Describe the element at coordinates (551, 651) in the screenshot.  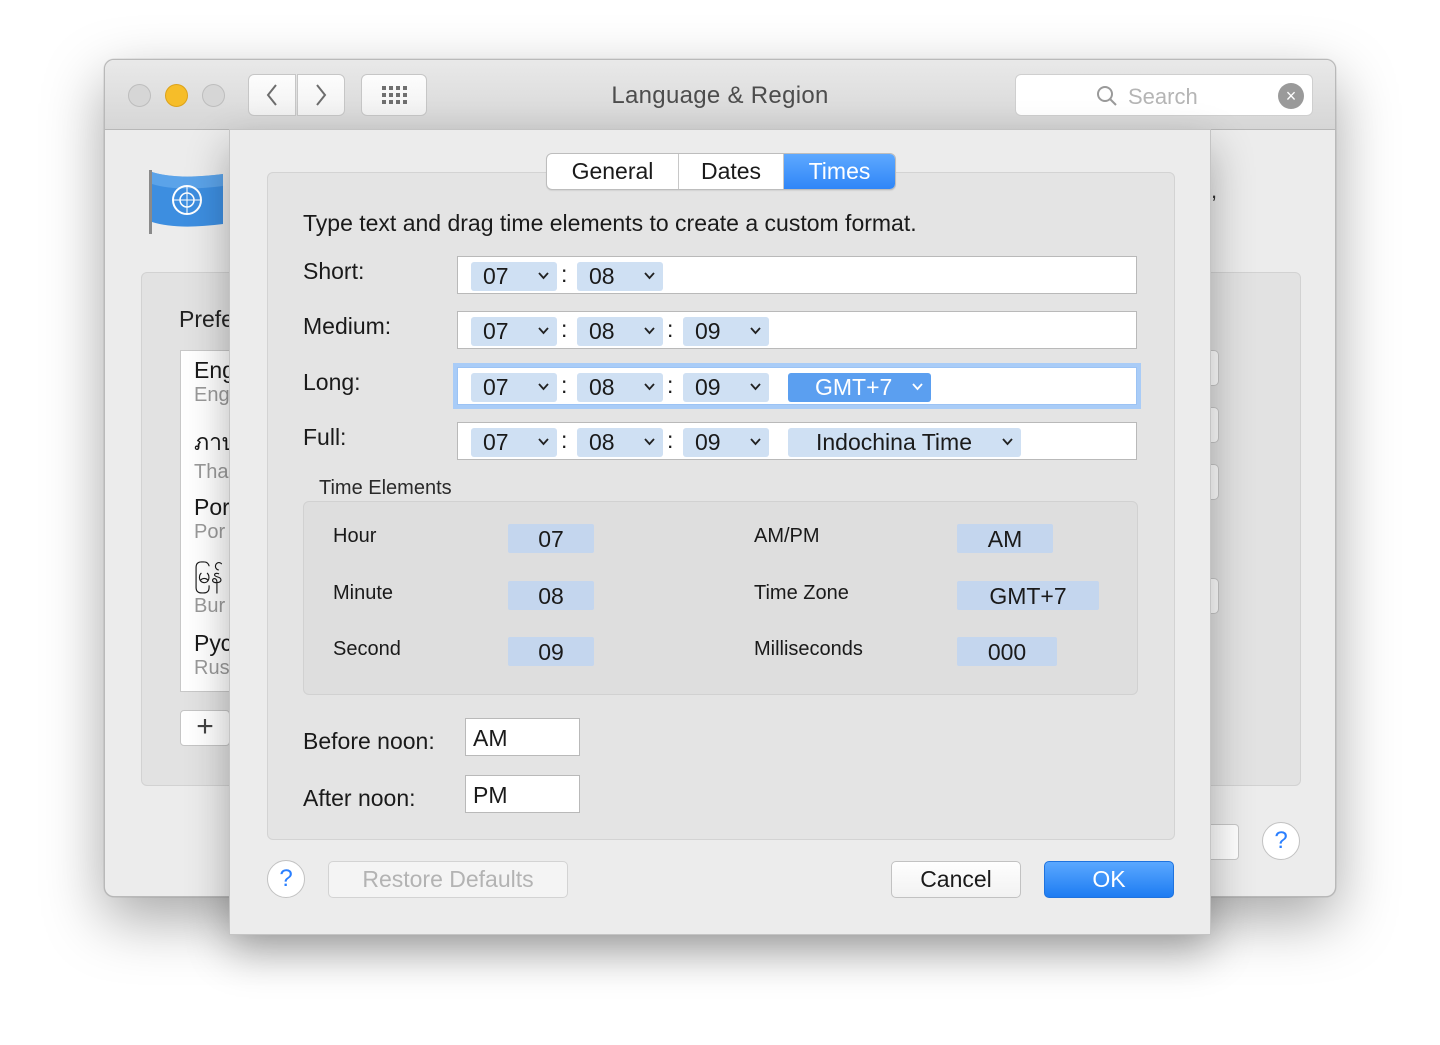
I see `second-element-chip: 09` at that location.